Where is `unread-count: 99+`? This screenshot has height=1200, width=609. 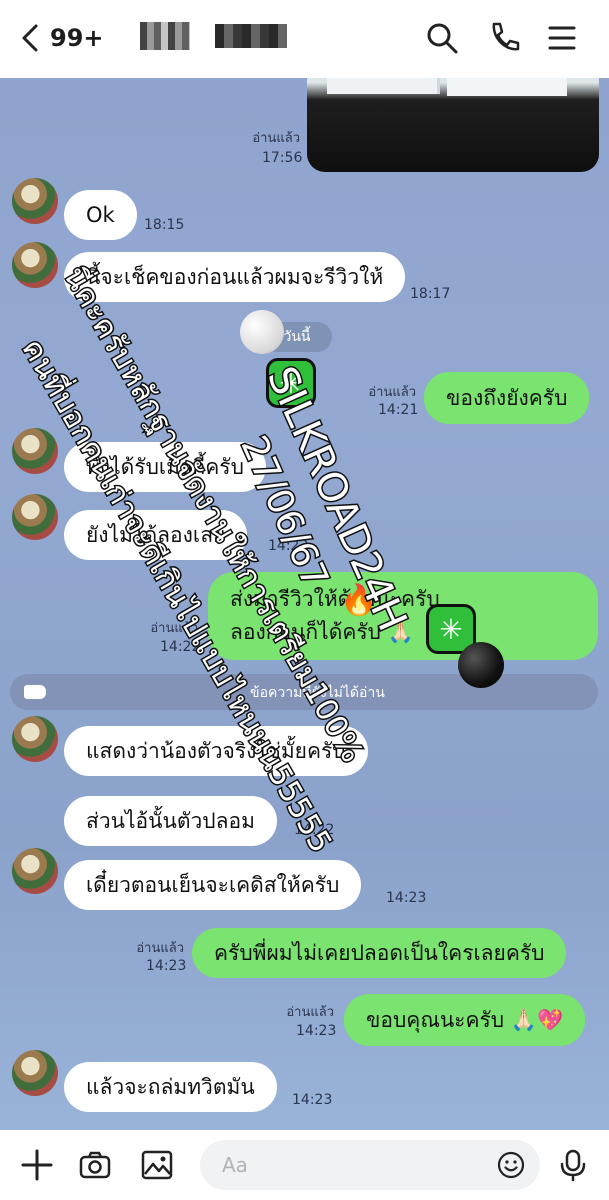 unread-count: 99+ is located at coordinates (77, 38).